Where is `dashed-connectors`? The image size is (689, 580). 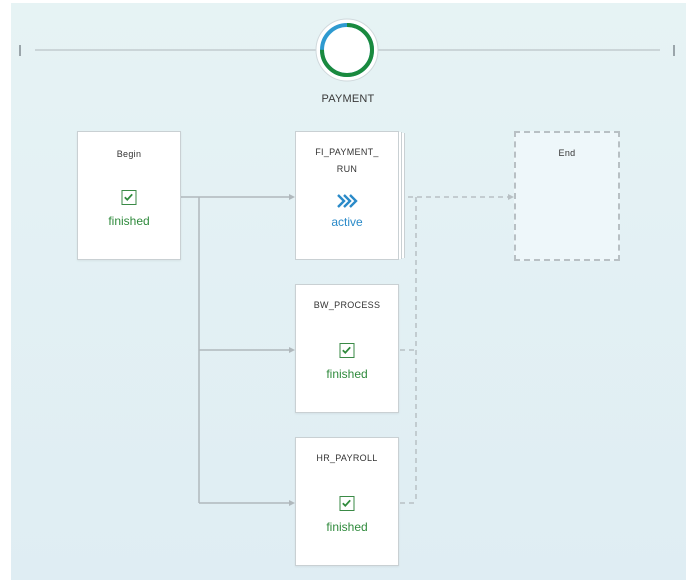
dashed-connectors is located at coordinates (454, 350).